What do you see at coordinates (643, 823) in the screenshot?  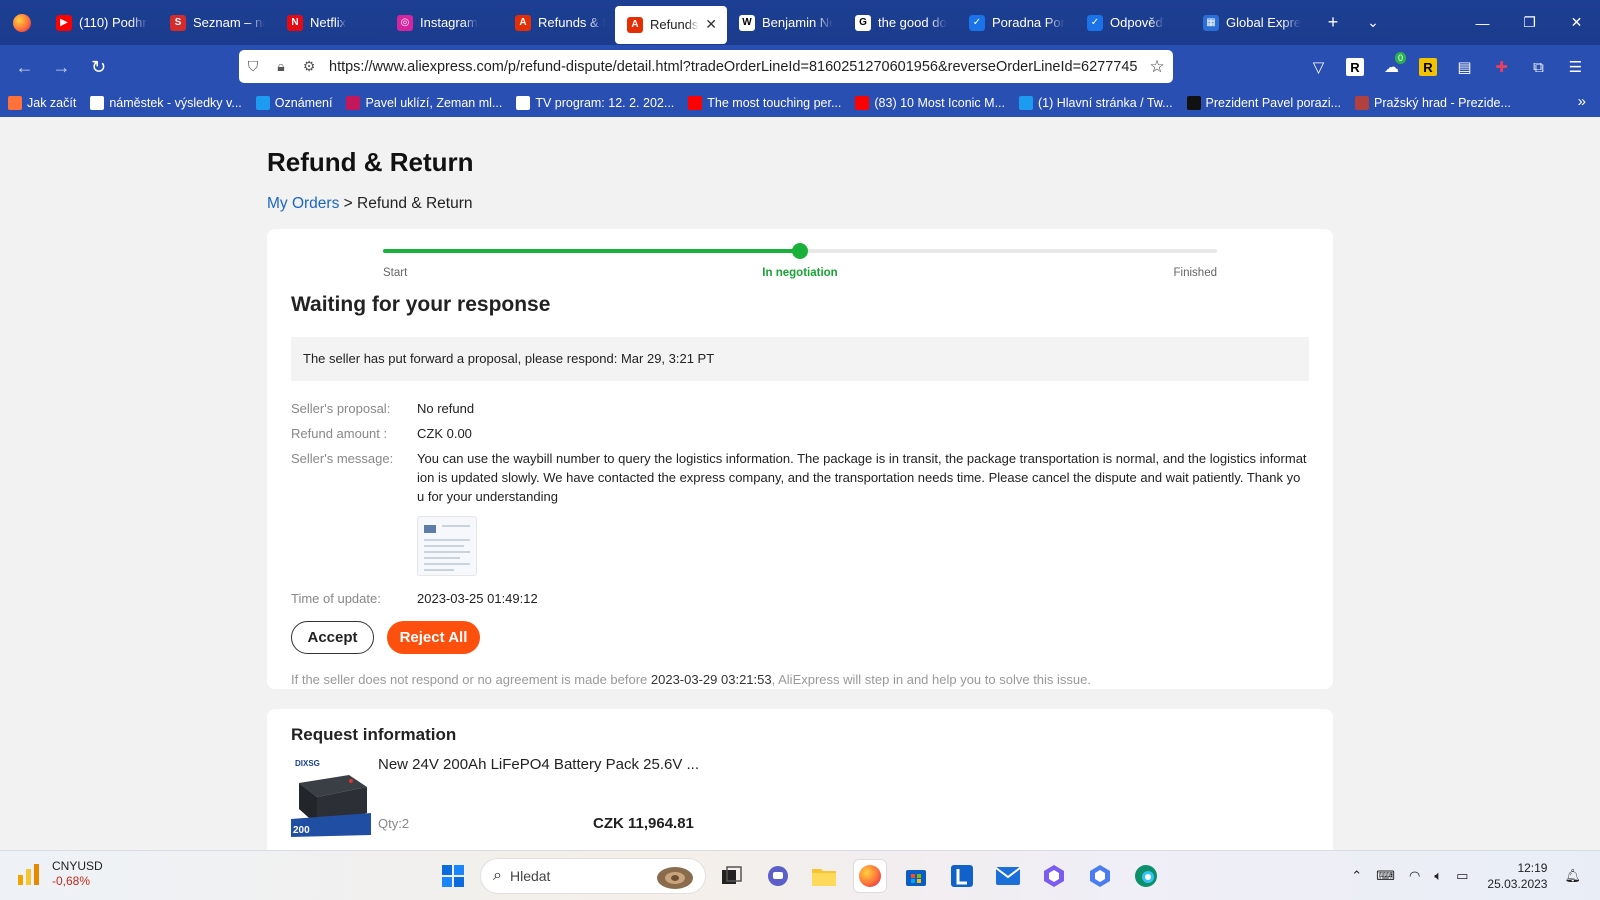 I see `product-price: CZK 11,964.81` at bounding box center [643, 823].